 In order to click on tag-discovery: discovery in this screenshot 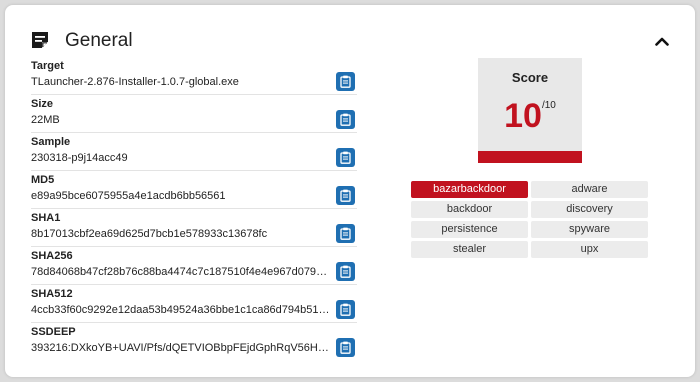, I will do `click(589, 209)`.